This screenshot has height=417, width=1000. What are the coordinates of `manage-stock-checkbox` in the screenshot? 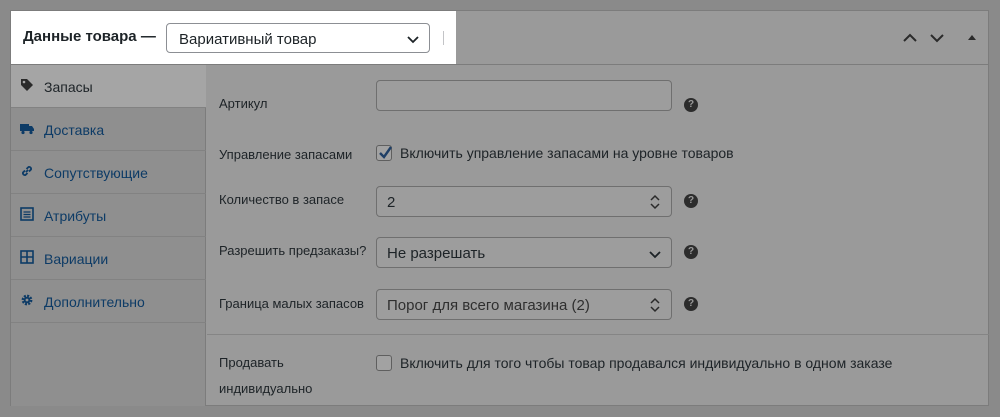 It's located at (384, 153).